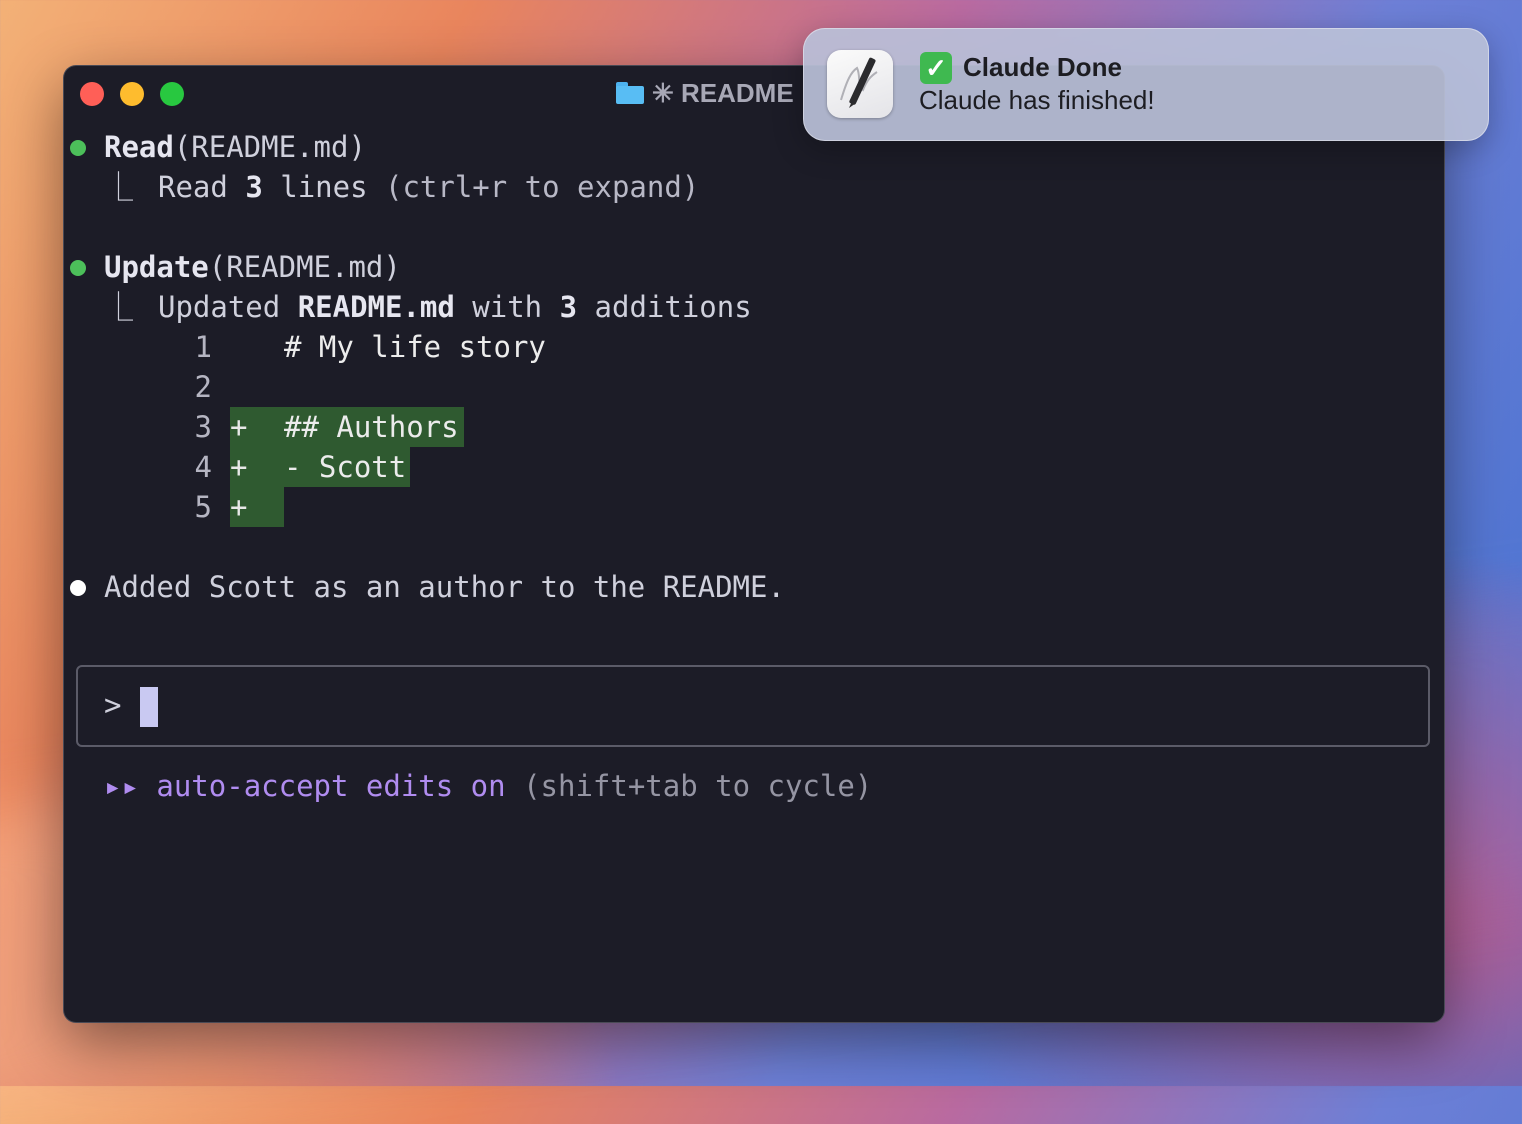 The height and width of the screenshot is (1124, 1522). I want to click on update-result-count: 3, so click(568, 307).